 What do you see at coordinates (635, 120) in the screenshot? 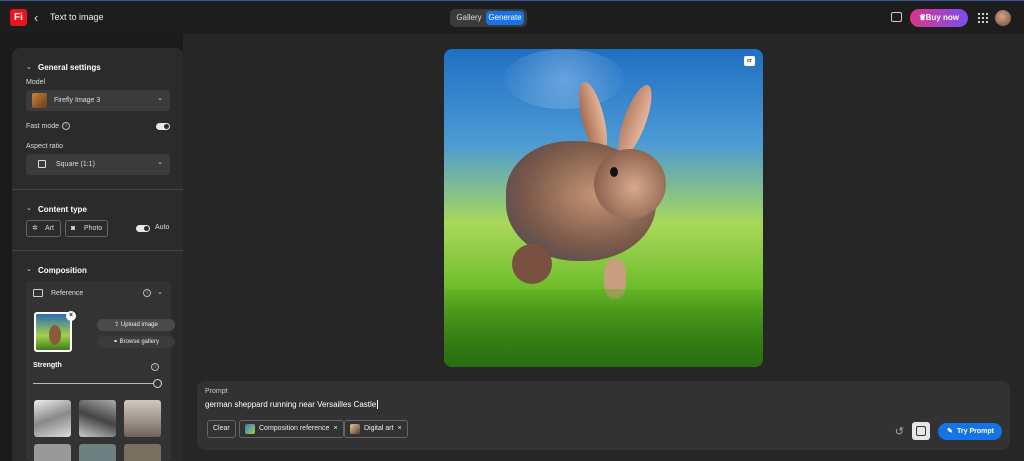
I see `rabbit-ear` at bounding box center [635, 120].